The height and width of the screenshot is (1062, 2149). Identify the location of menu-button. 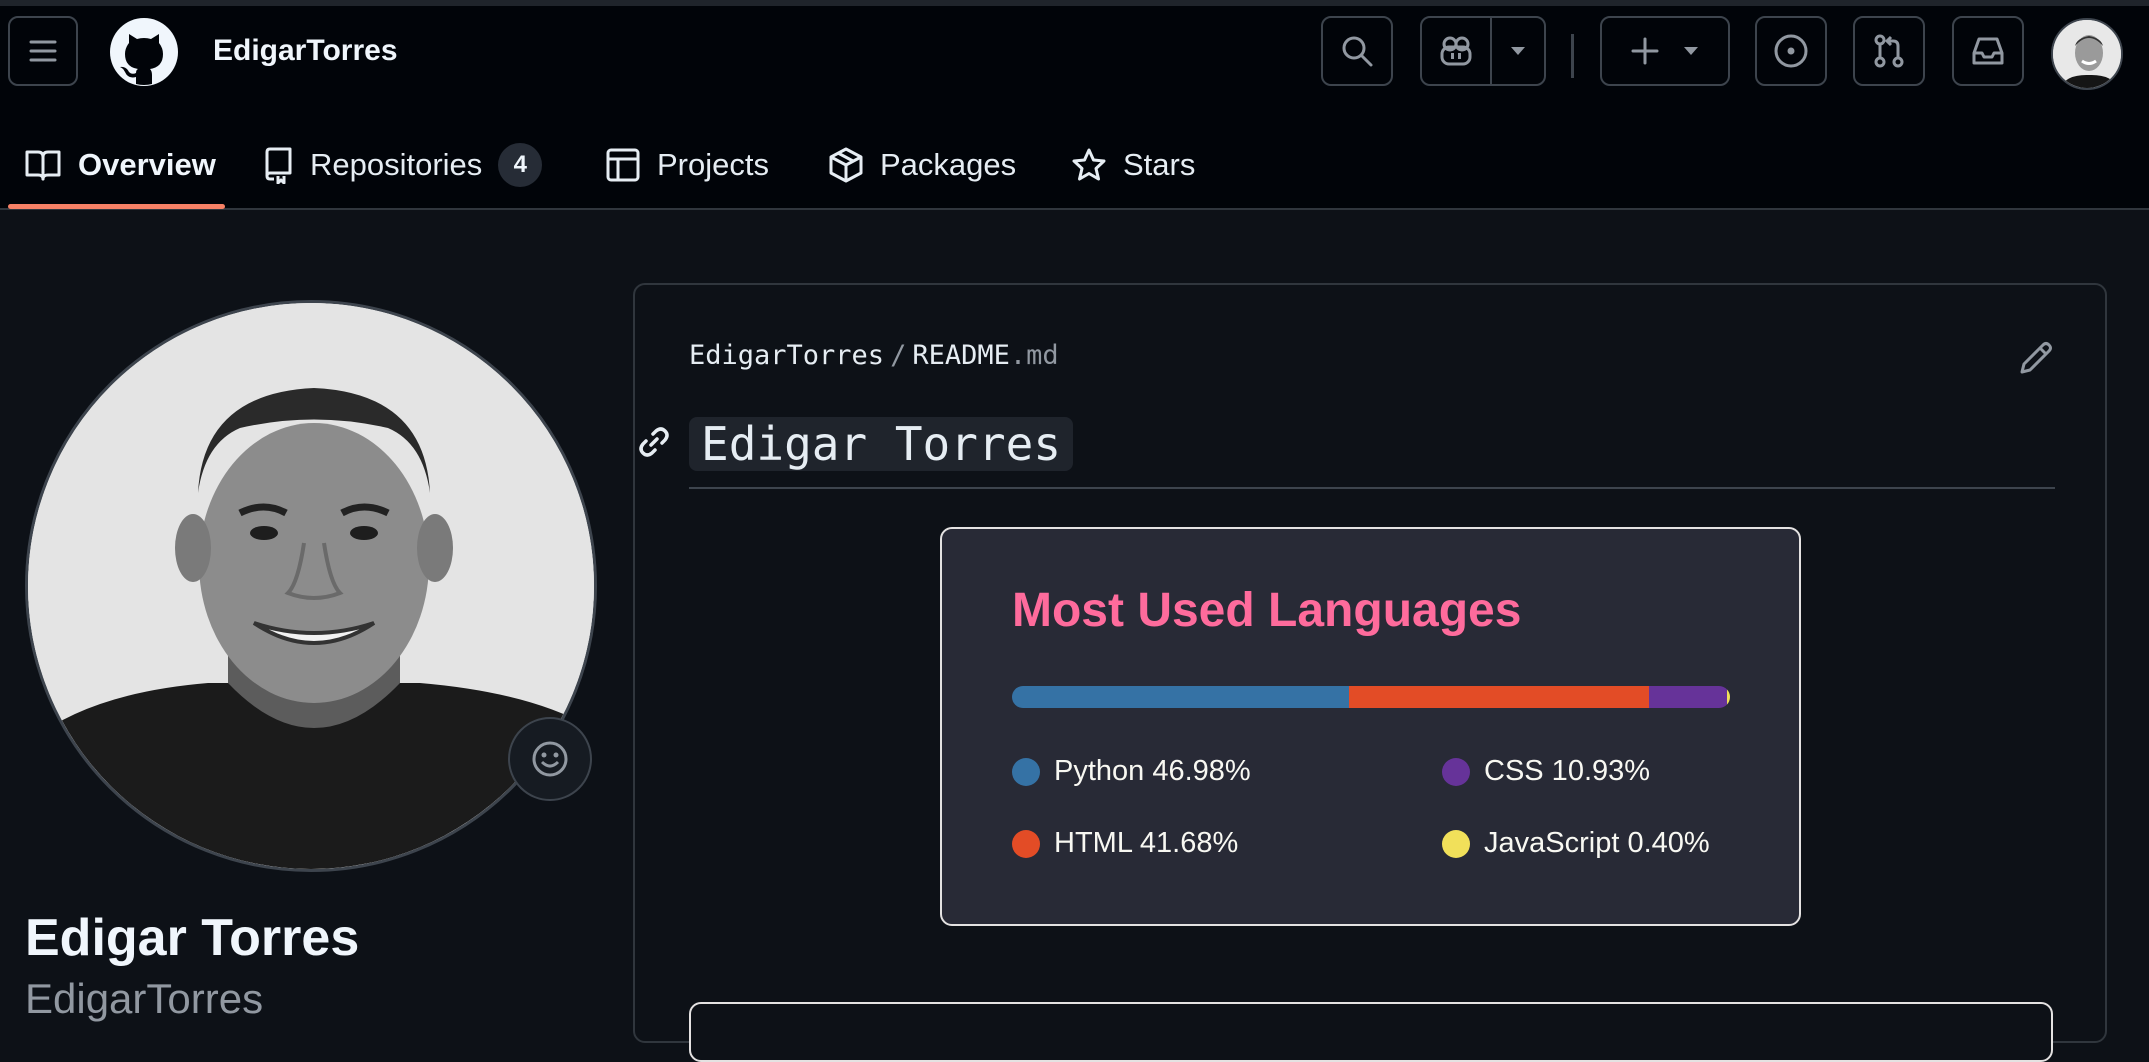
(43, 51).